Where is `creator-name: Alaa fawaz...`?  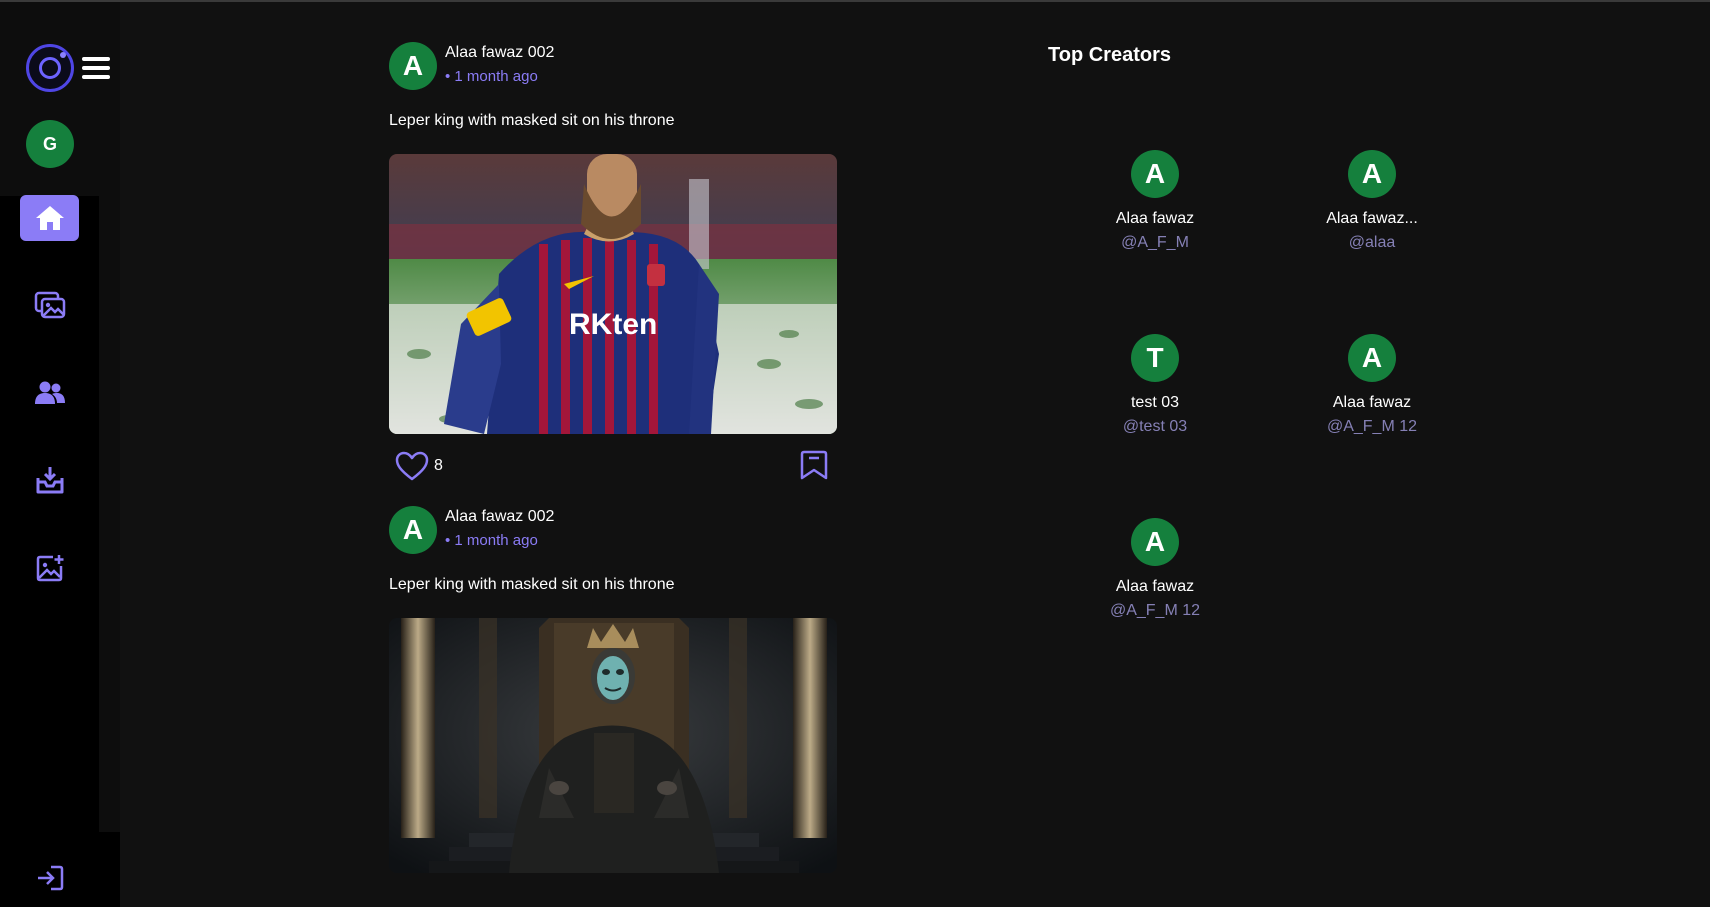
creator-name: Alaa fawaz... is located at coordinates (1372, 218).